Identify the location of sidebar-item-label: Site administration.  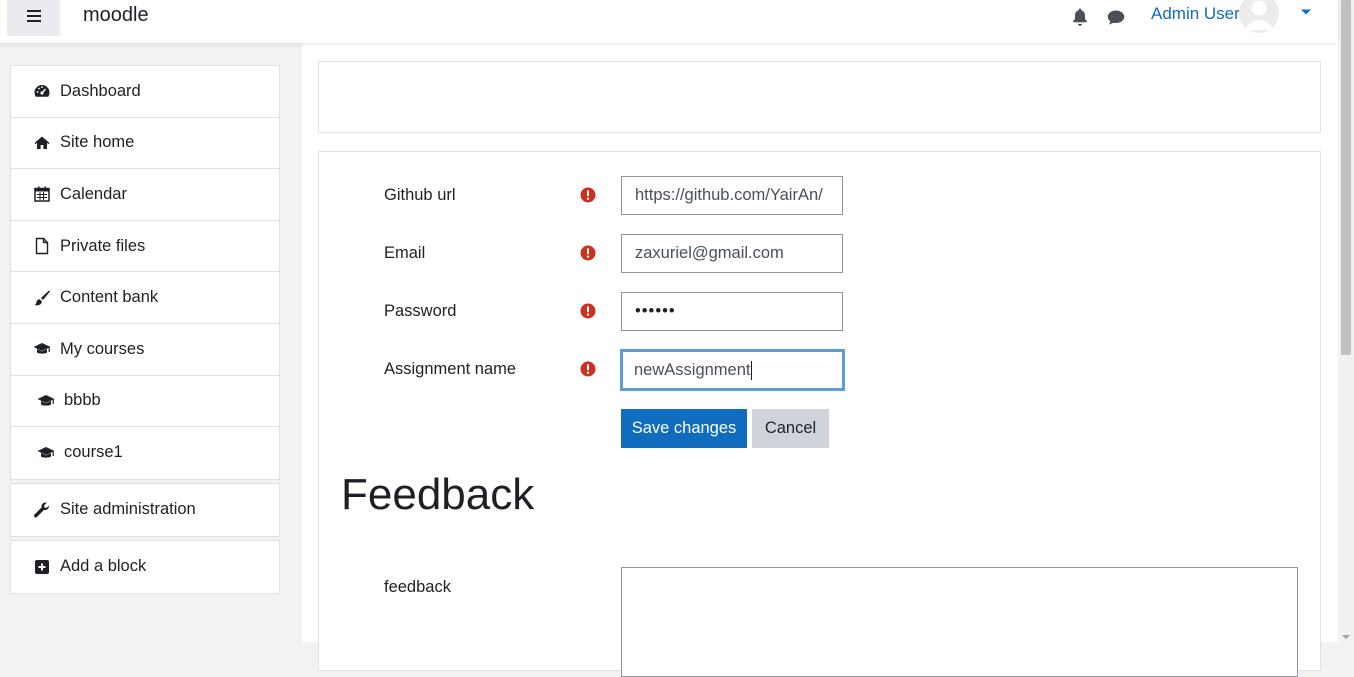
(128, 509).